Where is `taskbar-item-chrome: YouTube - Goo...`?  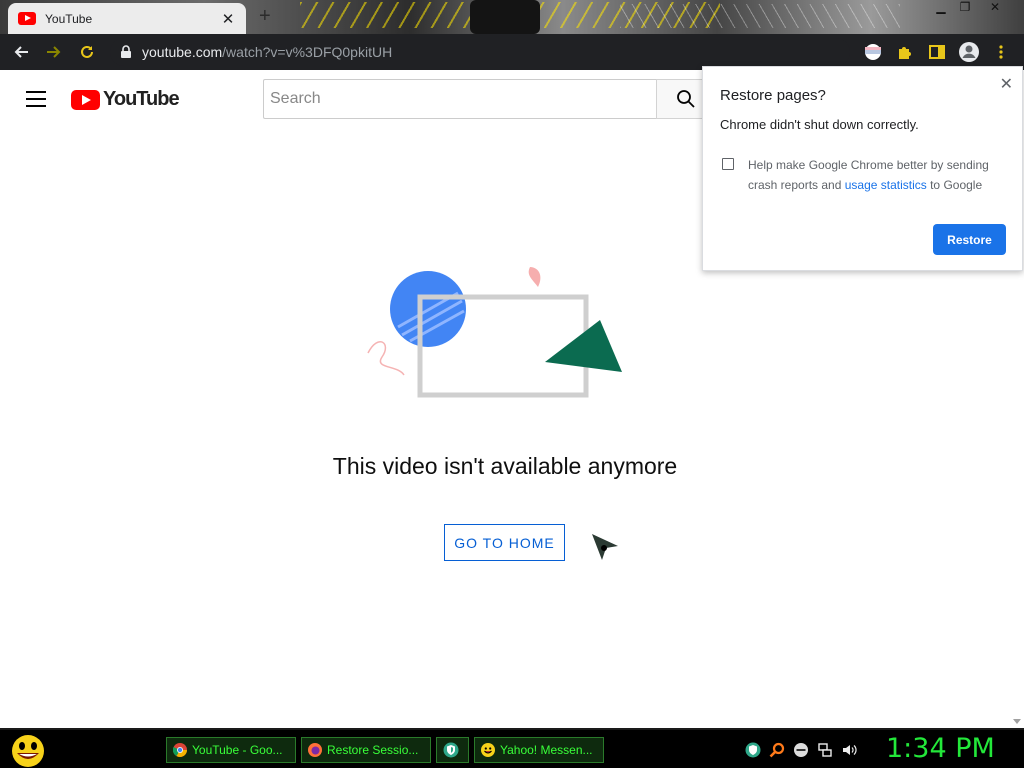 taskbar-item-chrome: YouTube - Goo... is located at coordinates (231, 750).